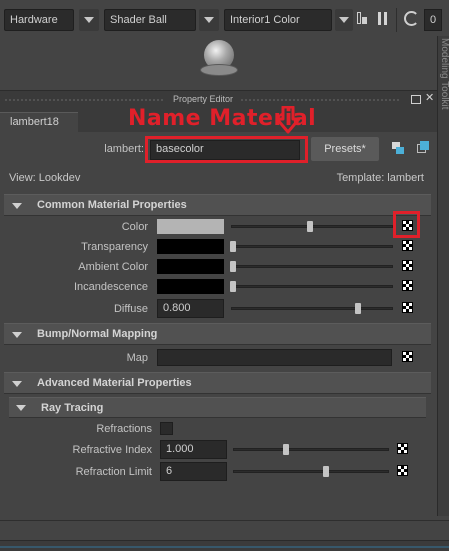  I want to click on transparency-slider-handle, so click(233, 246).